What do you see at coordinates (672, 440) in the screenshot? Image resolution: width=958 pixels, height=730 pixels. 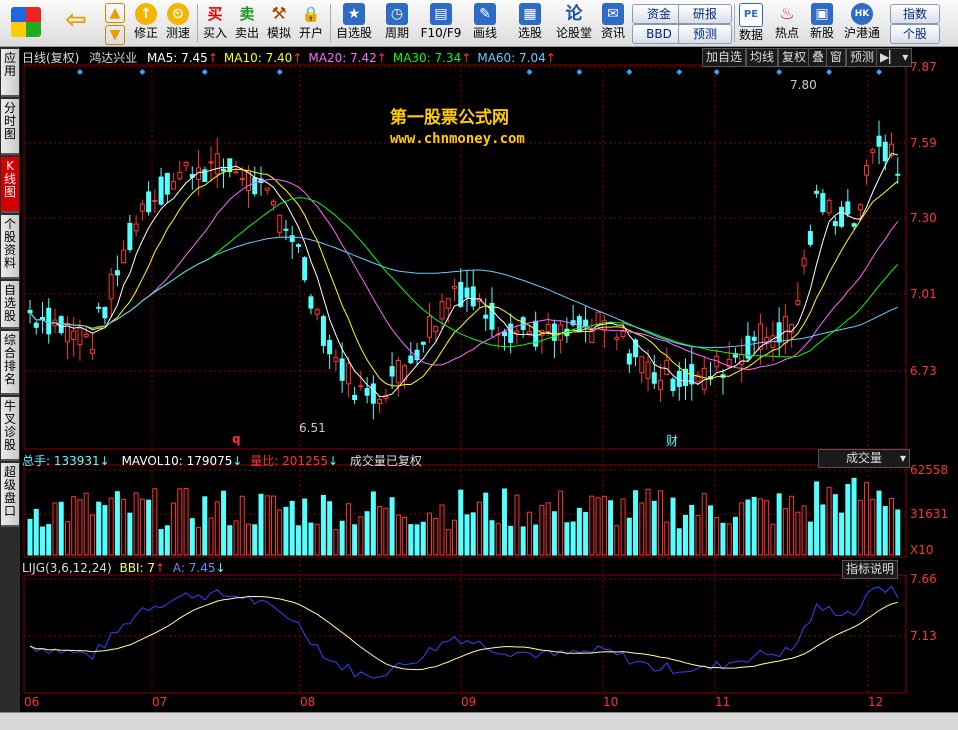 I see `event-mark-financial: 财` at bounding box center [672, 440].